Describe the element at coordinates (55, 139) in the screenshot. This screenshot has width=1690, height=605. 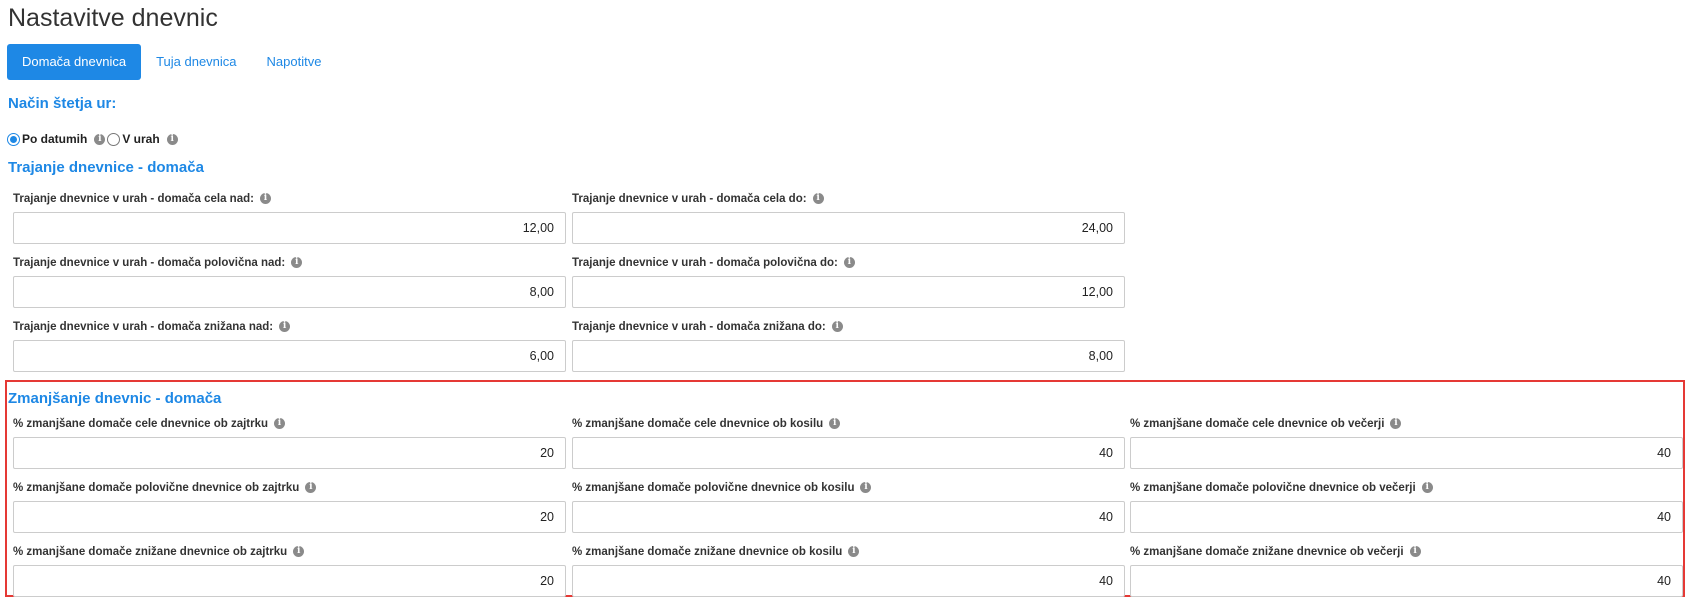
I see `radio-by-dates-label: Po datumih` at that location.